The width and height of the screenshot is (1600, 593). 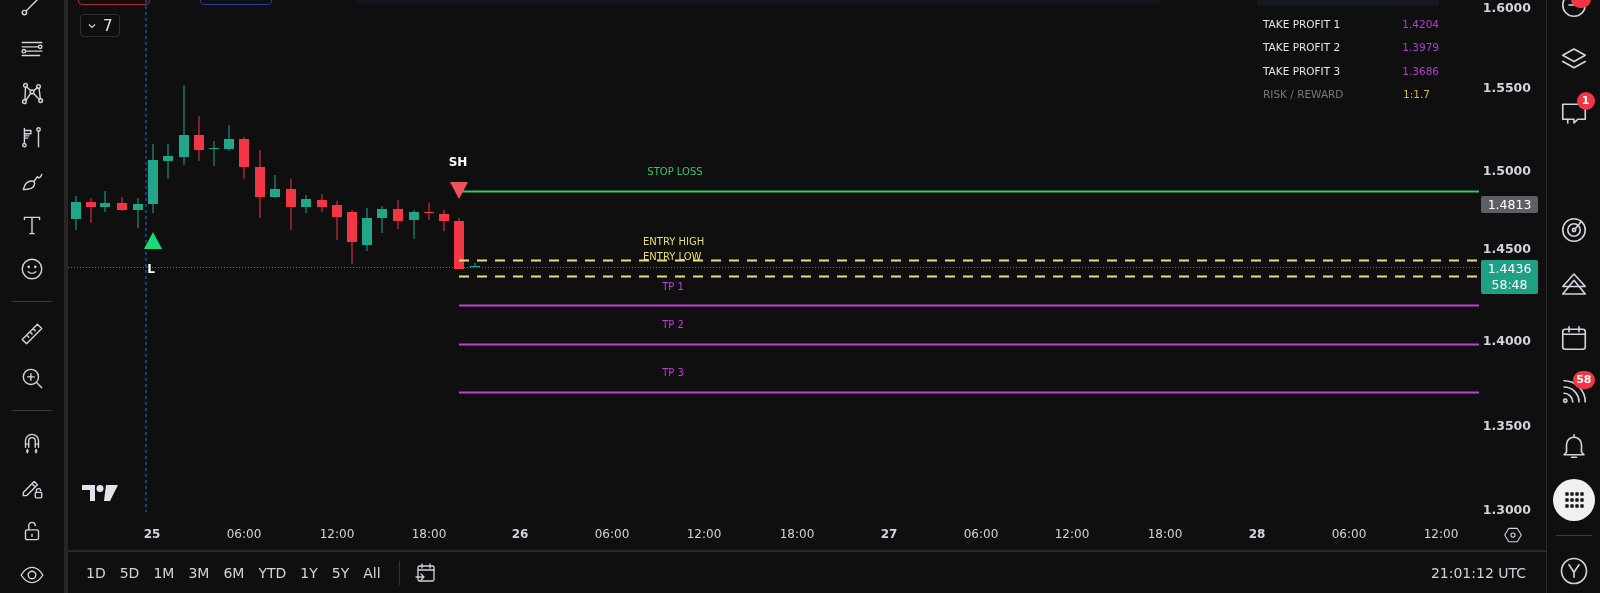 I want to click on range-button: 6M, so click(x=234, y=572).